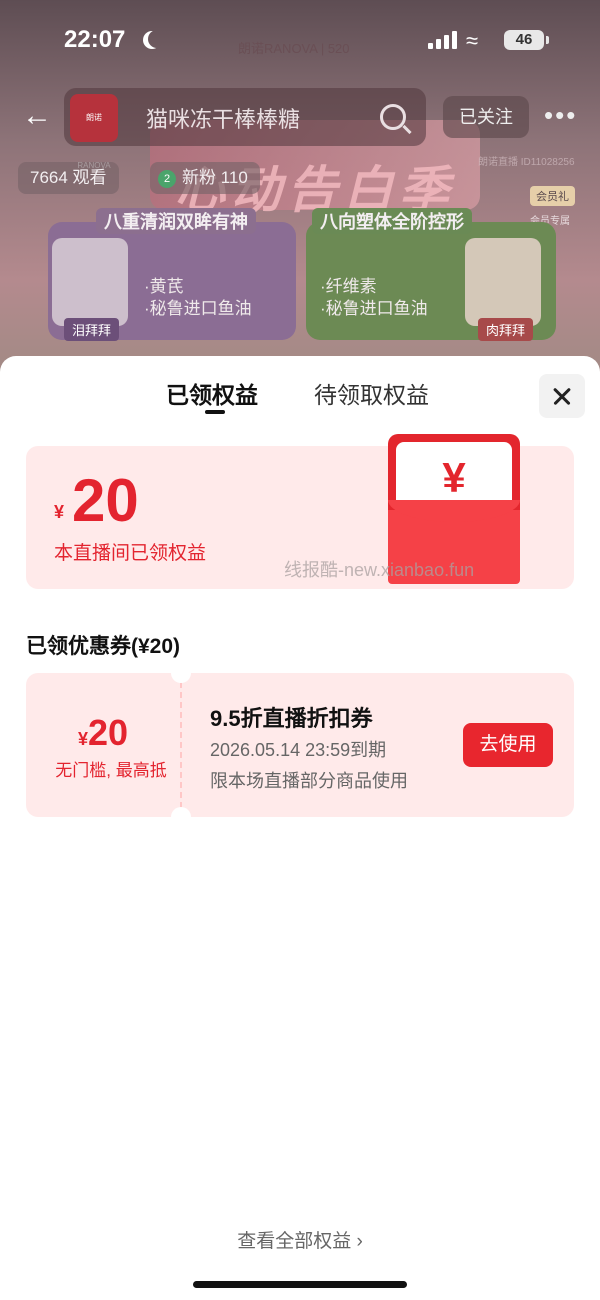  Describe the element at coordinates (38, 116) in the screenshot. I see `back-icon: ←` at that location.